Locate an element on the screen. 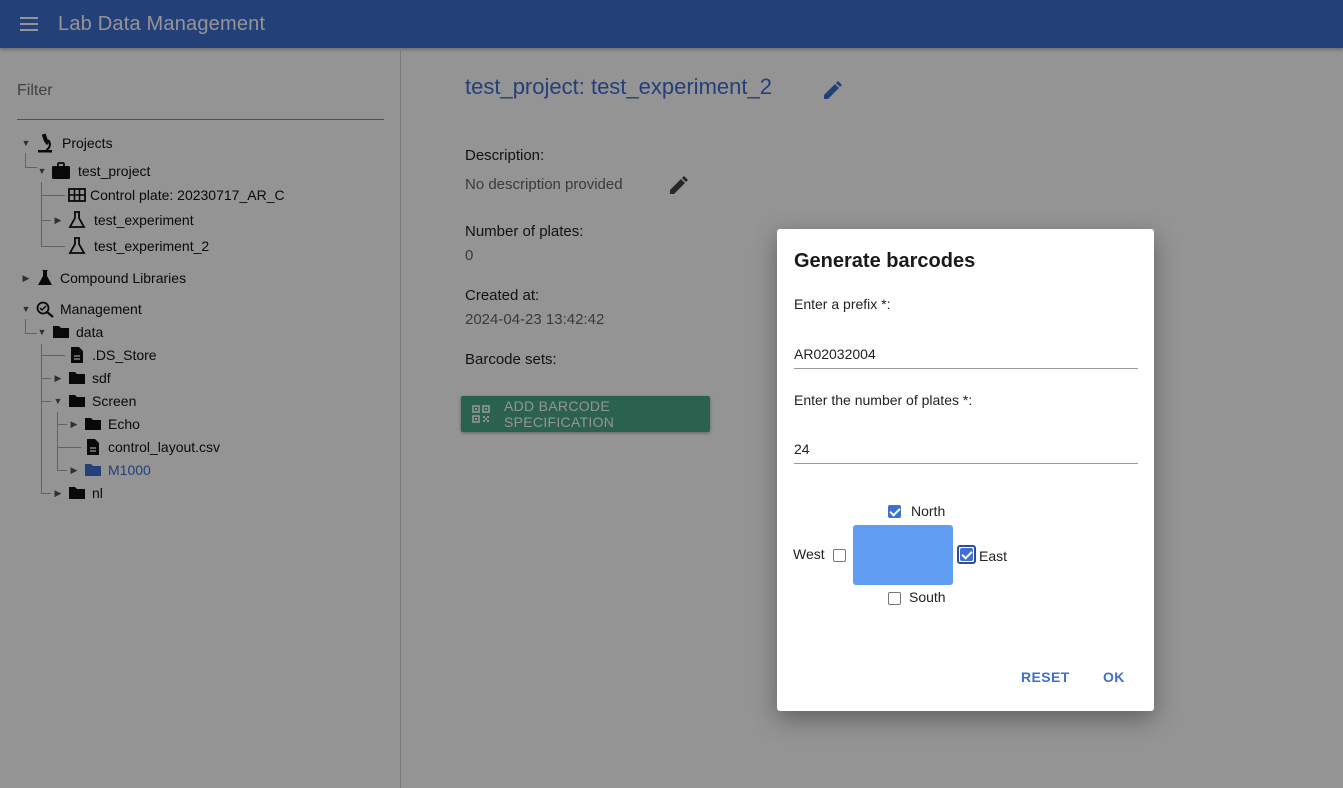  plate-preview is located at coordinates (903, 555).